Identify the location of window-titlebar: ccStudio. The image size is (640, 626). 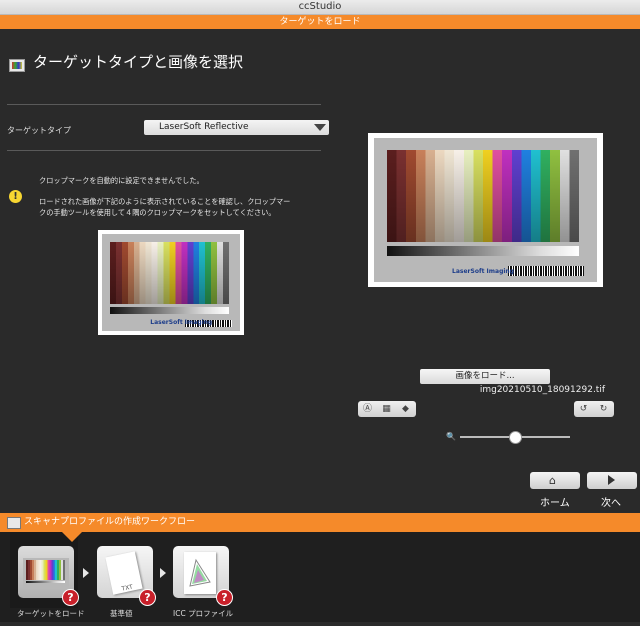
(320, 7).